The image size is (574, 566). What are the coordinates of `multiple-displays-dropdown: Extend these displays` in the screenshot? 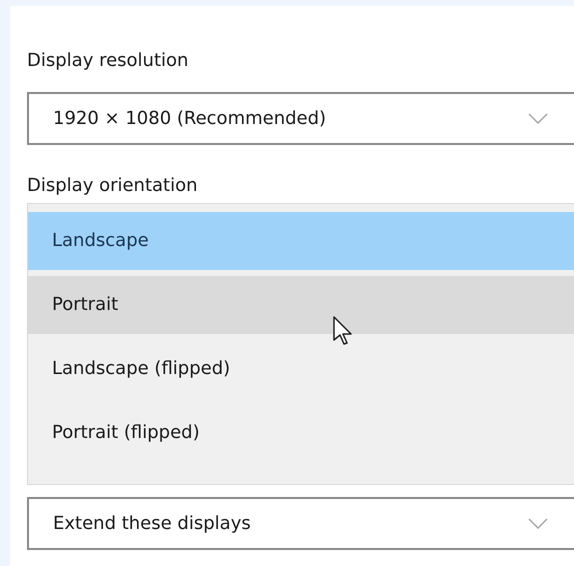 It's located at (300, 523).